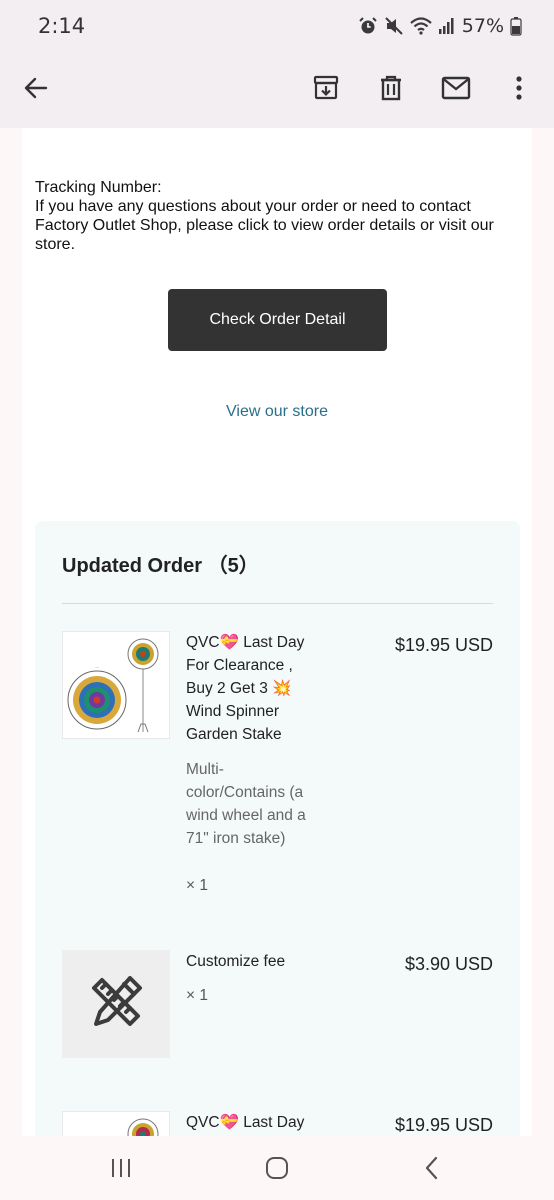  I want to click on alarm-icon, so click(368, 26).